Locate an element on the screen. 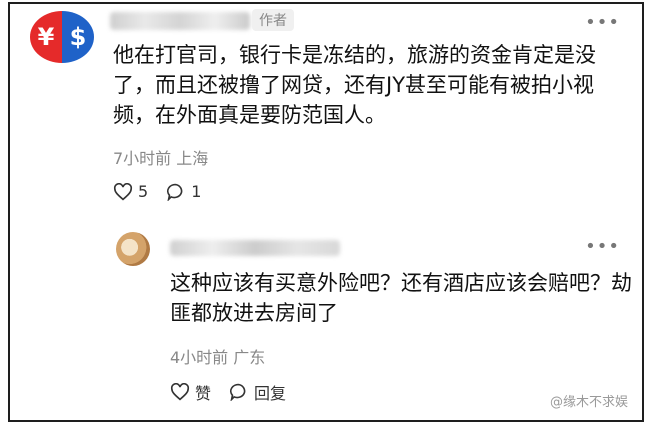  comment-time-location: 7小时前 上海 is located at coordinates (161, 158).